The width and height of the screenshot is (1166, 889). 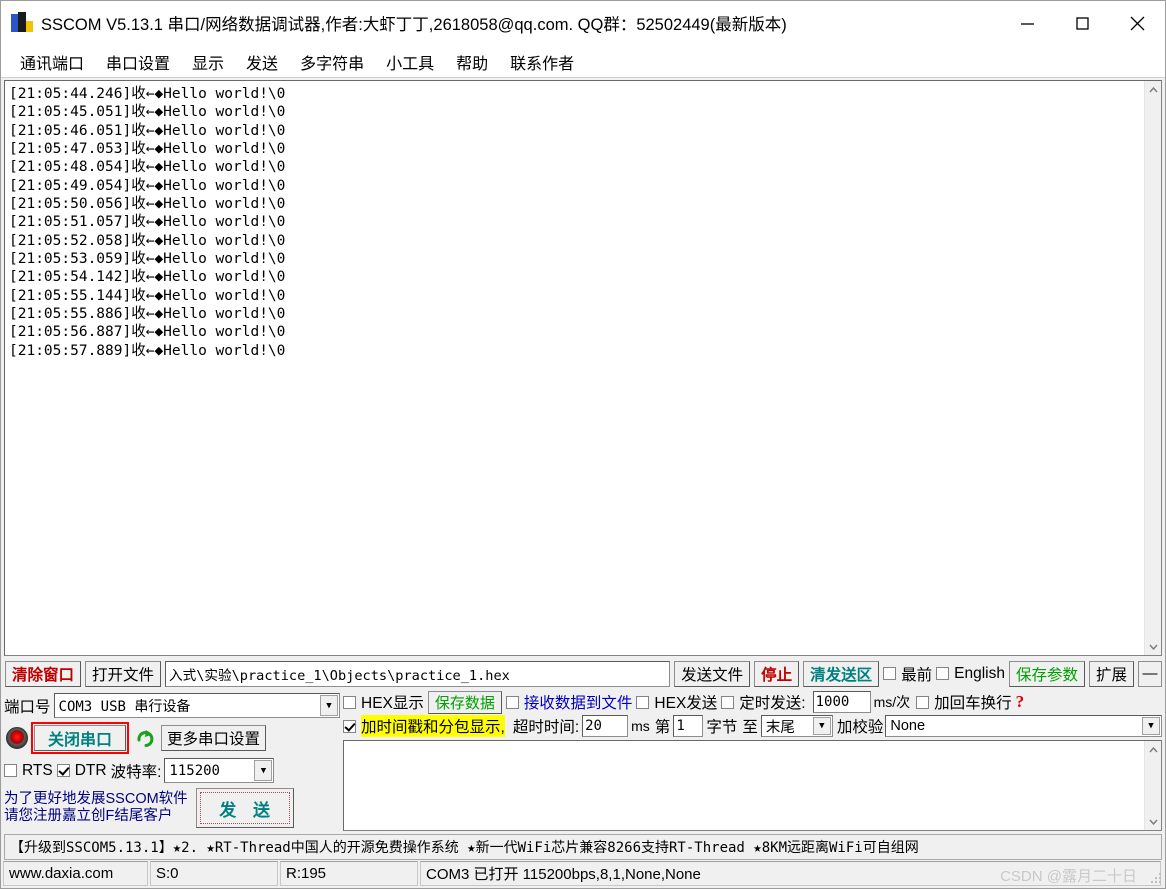 I want to click on timed-send-checkbox-box, so click(x=728, y=702).